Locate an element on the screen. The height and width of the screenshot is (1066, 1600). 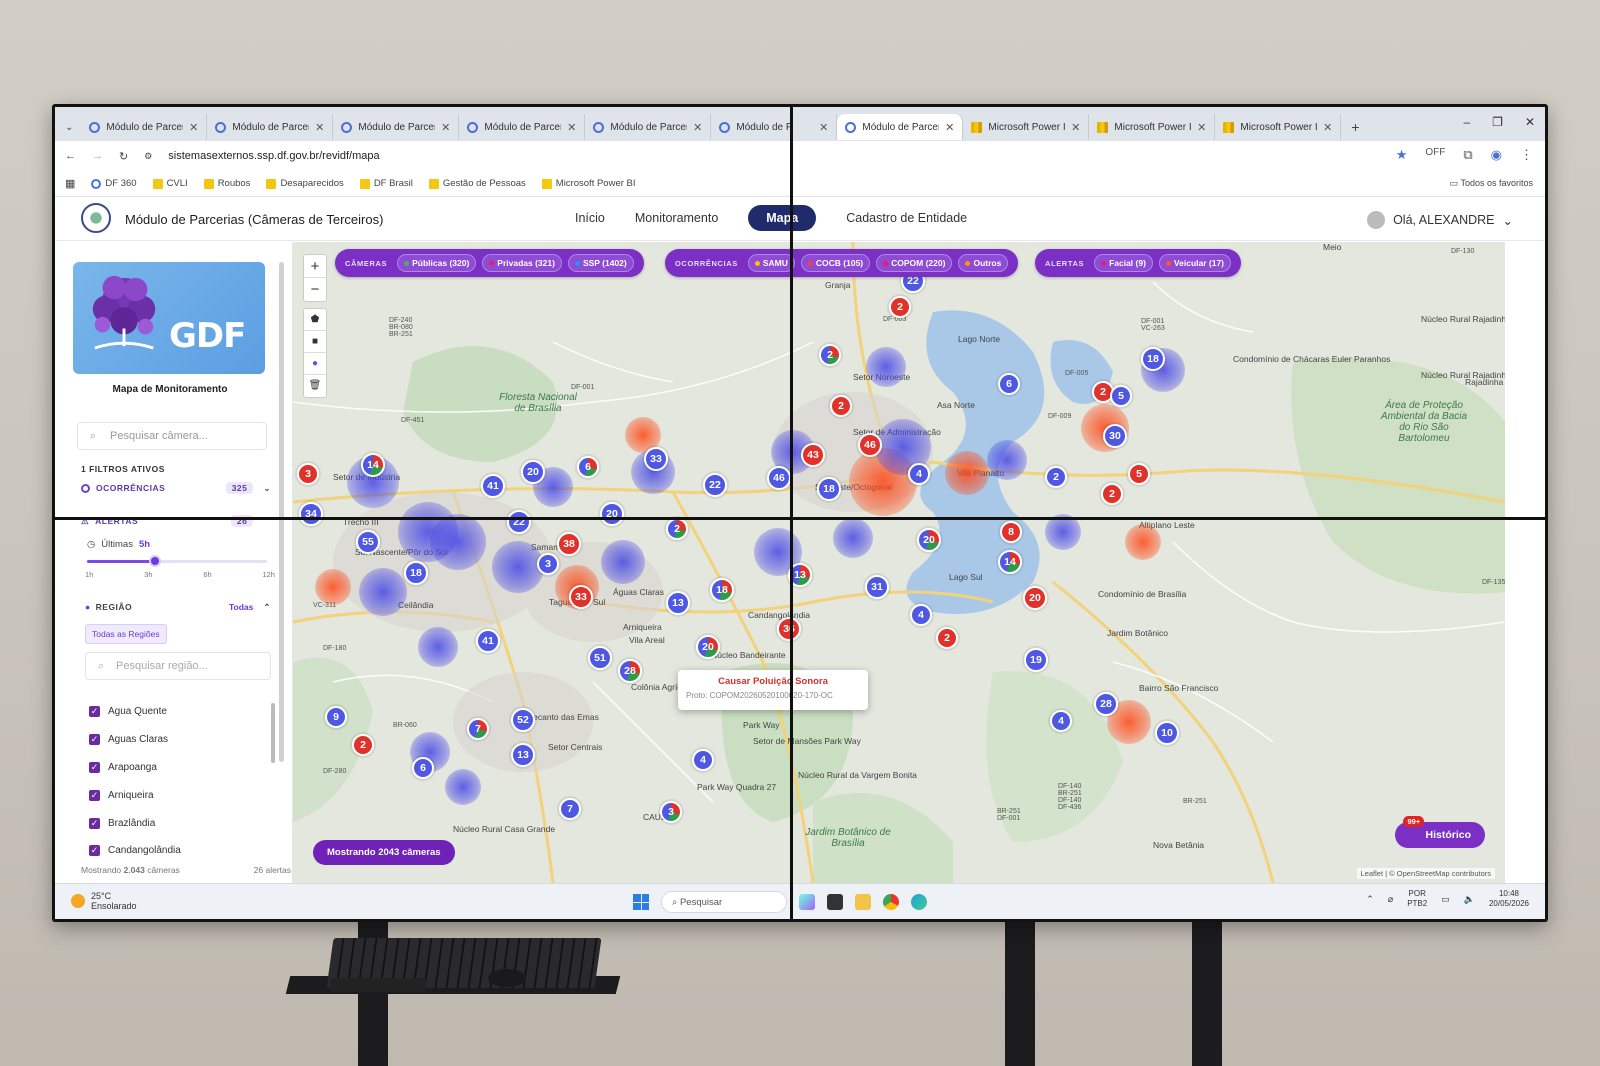
map-cluster-marker: 43 is located at coordinates (813, 455).